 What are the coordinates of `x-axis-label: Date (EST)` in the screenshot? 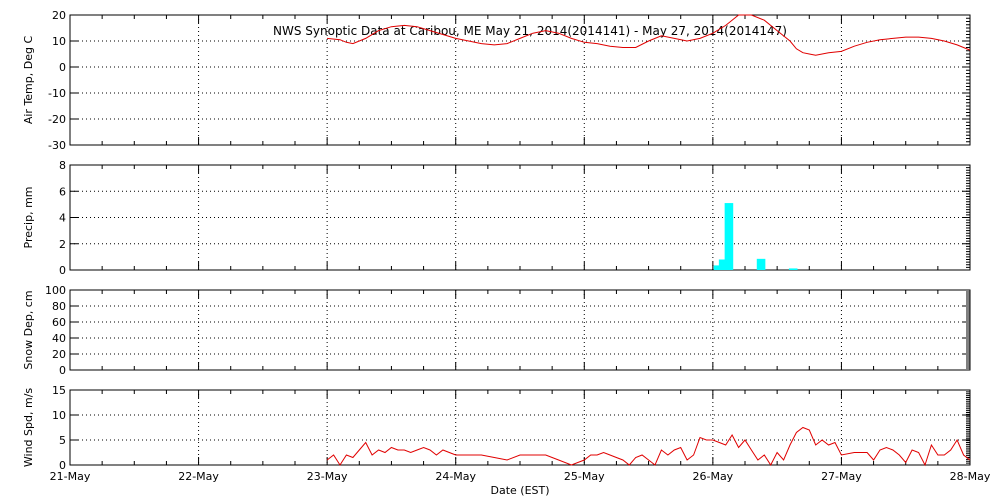 It's located at (519, 490).